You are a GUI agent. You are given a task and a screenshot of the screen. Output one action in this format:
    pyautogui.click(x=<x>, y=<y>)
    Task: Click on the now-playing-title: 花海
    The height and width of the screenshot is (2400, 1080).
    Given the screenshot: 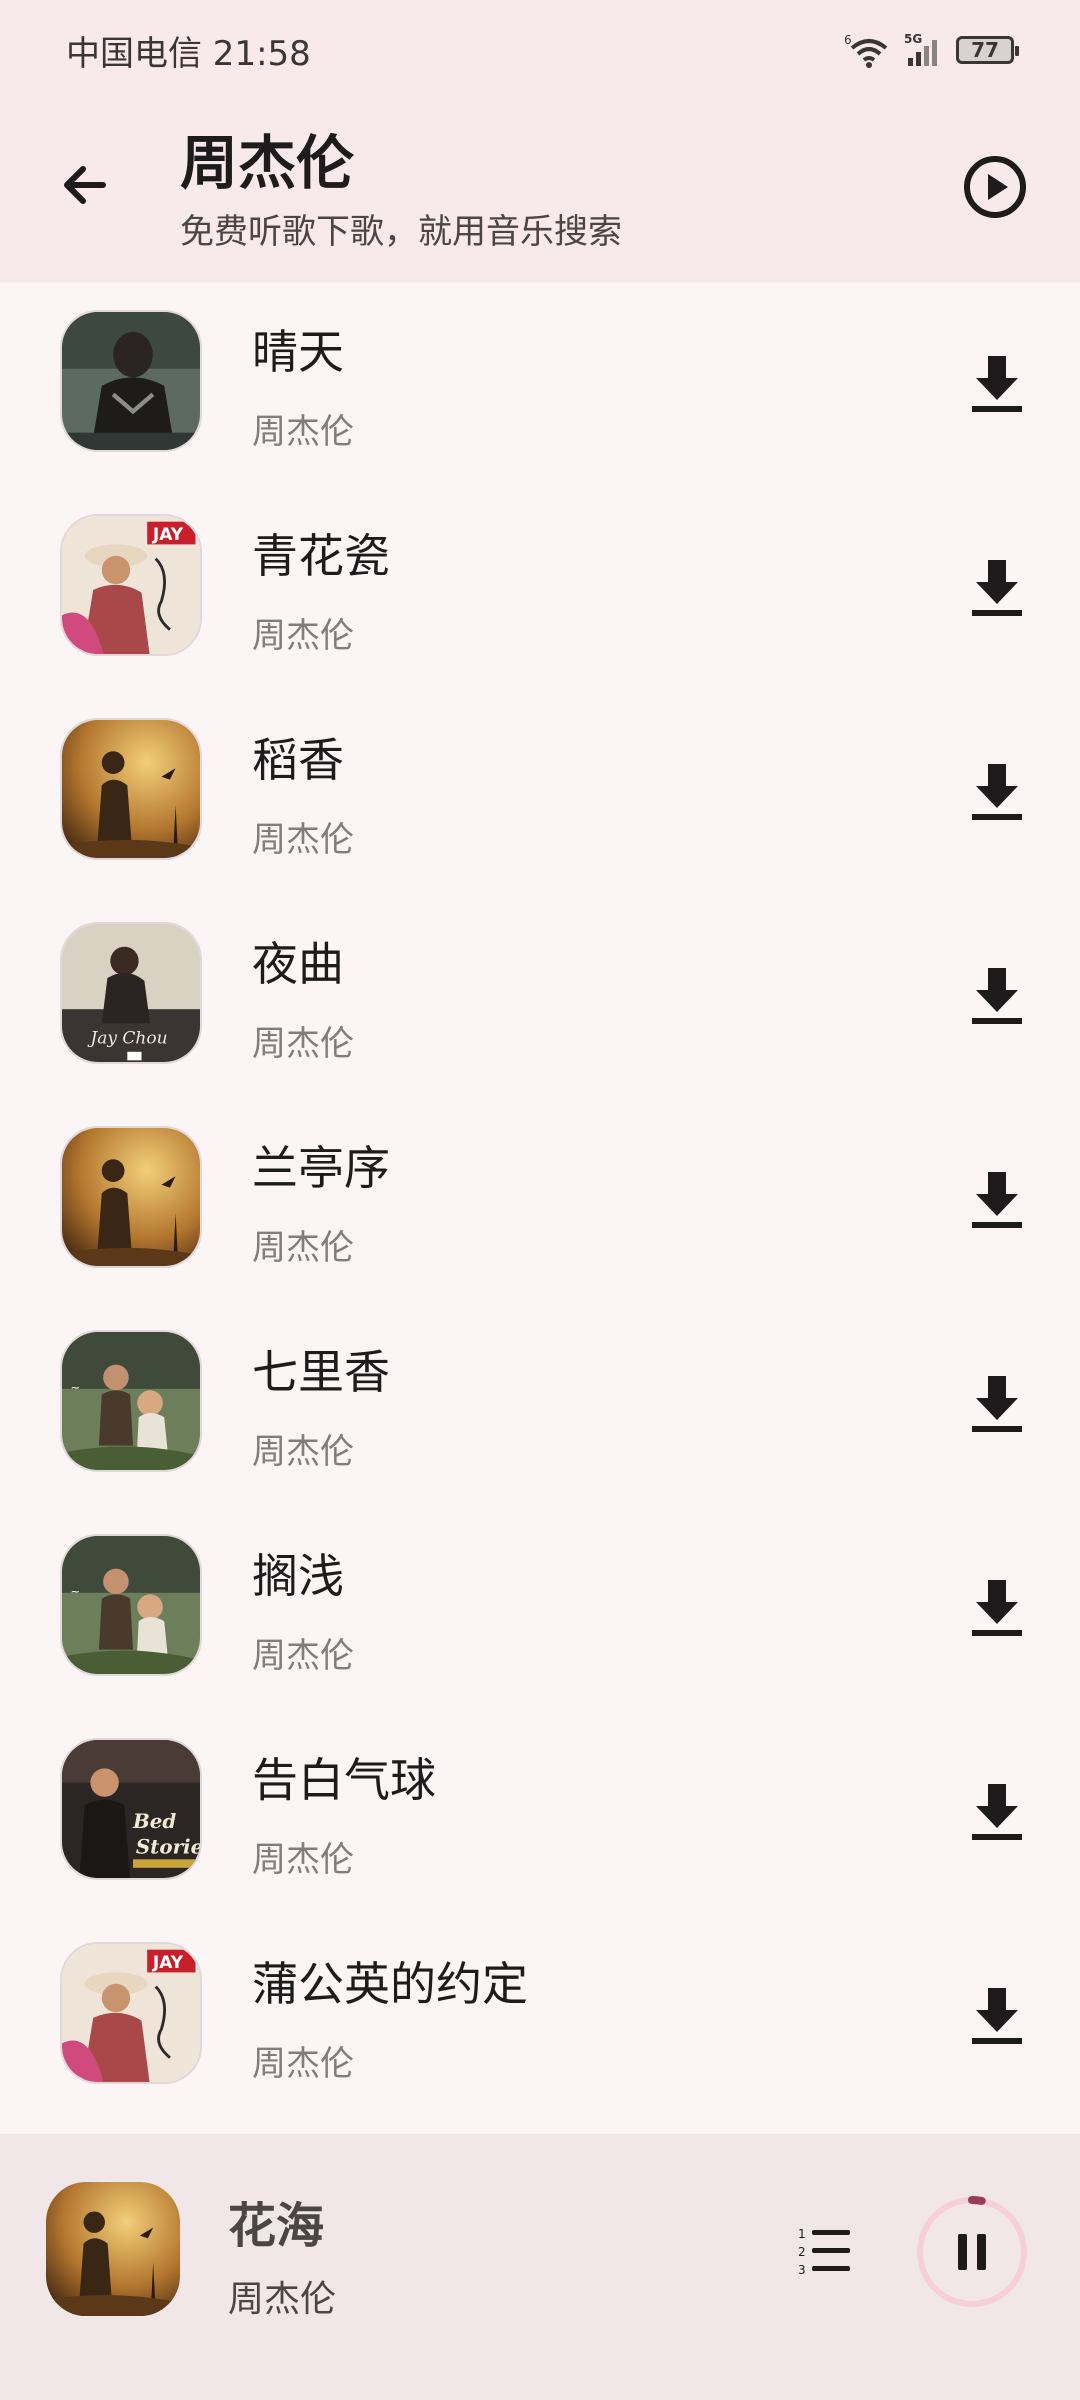 What is the action you would take?
    pyautogui.click(x=276, y=2226)
    